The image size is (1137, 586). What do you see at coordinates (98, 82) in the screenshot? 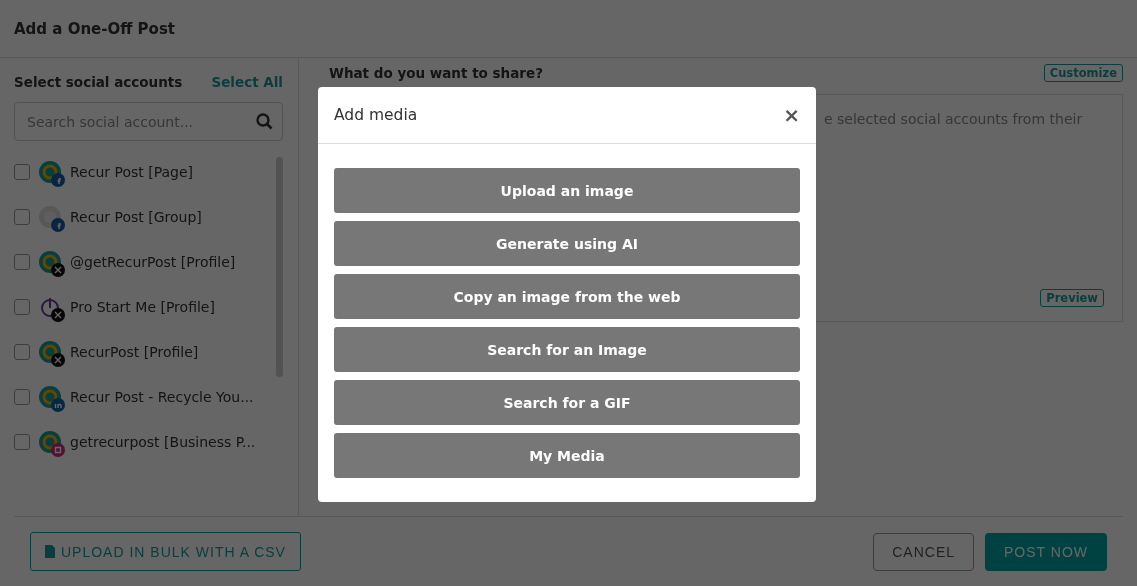
I see `section-label: Select social accounts` at bounding box center [98, 82].